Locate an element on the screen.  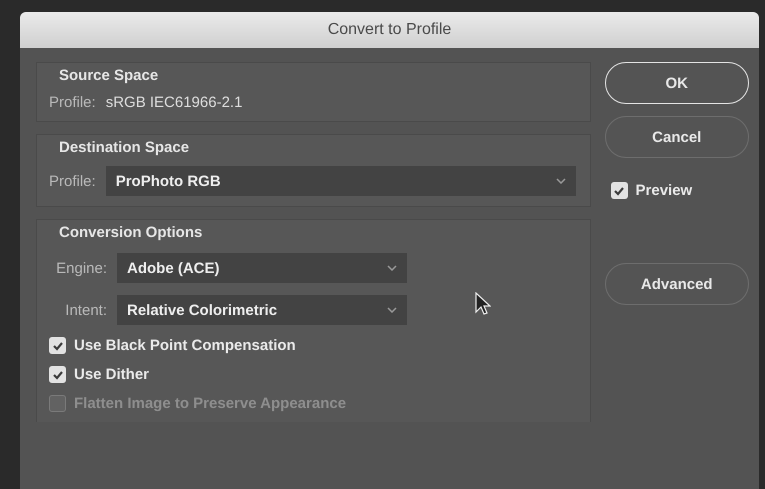
field-label: Engine: is located at coordinates (81, 268).